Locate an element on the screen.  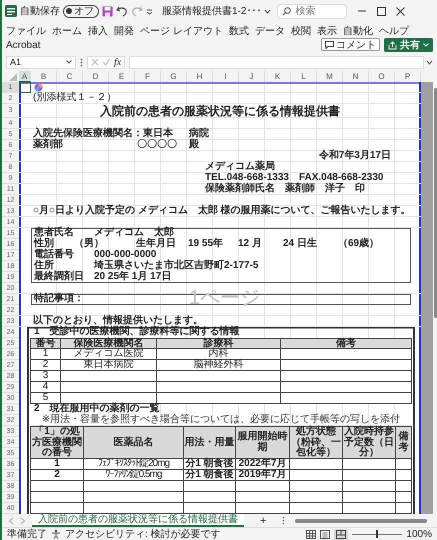
field-value: （69歳） is located at coordinates (359, 244).